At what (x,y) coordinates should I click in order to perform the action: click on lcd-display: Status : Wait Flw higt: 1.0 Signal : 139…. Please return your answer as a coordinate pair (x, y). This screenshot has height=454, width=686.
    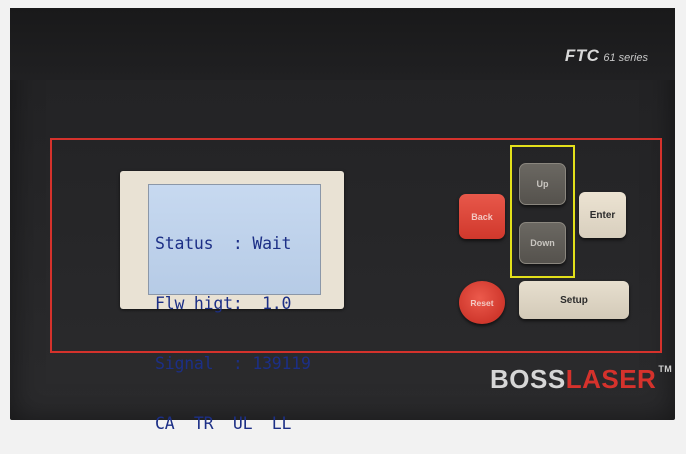
    Looking at the image, I should click on (234, 308).